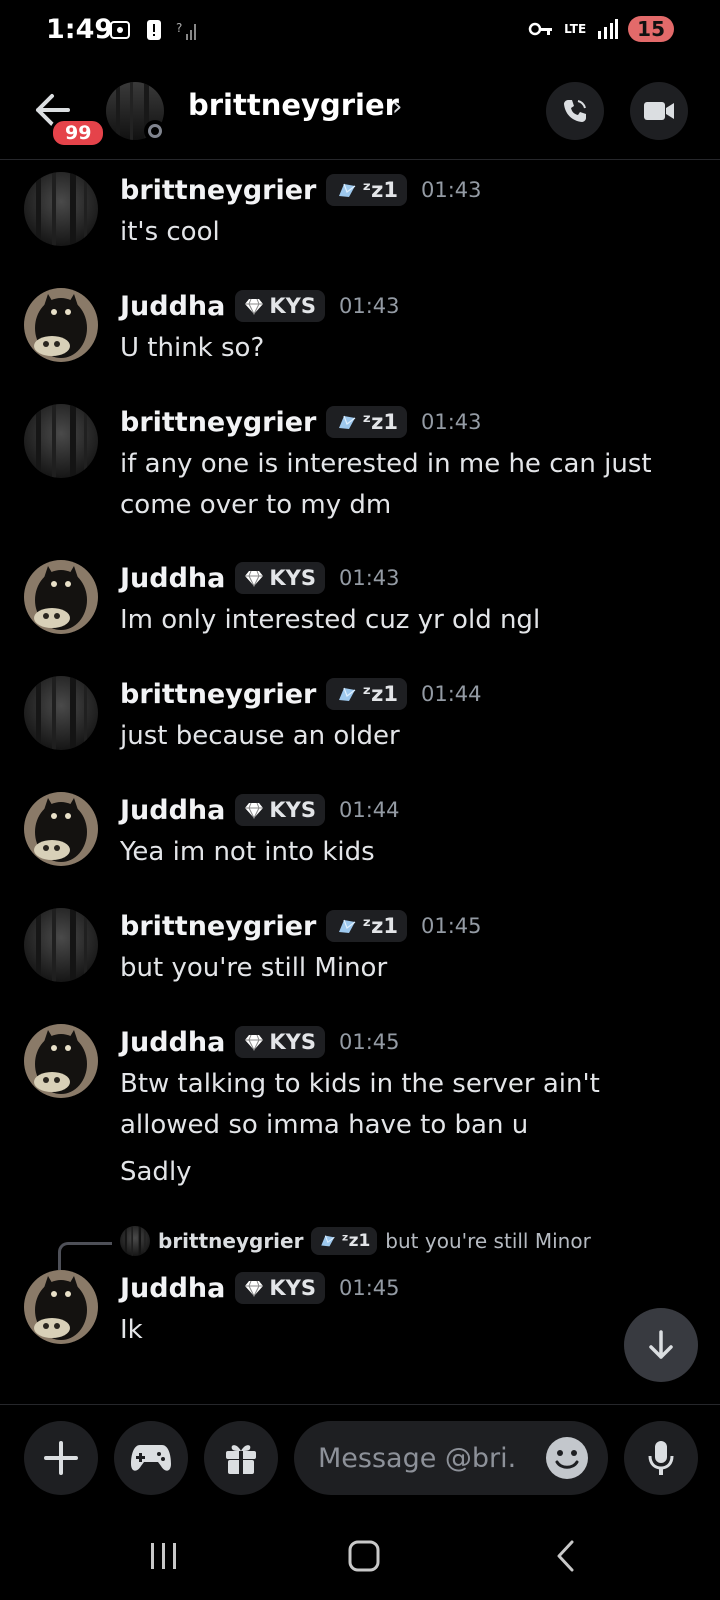  Describe the element at coordinates (575, 111) in the screenshot. I see `voice-call-button` at that location.